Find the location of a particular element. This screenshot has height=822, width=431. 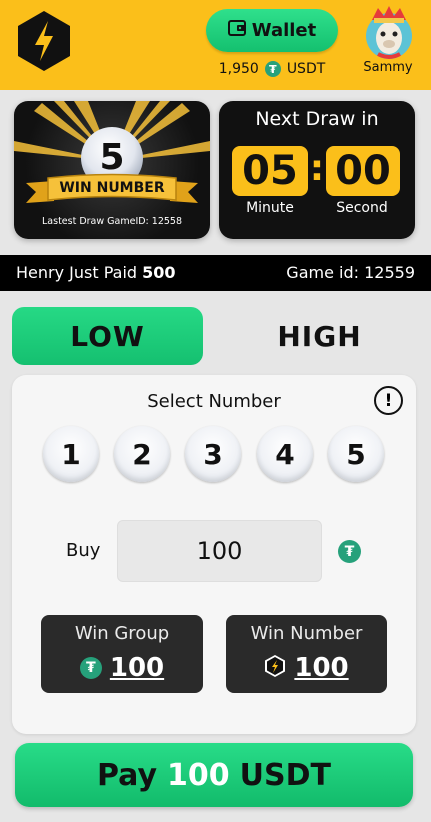

win-group-amount: 100 is located at coordinates (137, 668).